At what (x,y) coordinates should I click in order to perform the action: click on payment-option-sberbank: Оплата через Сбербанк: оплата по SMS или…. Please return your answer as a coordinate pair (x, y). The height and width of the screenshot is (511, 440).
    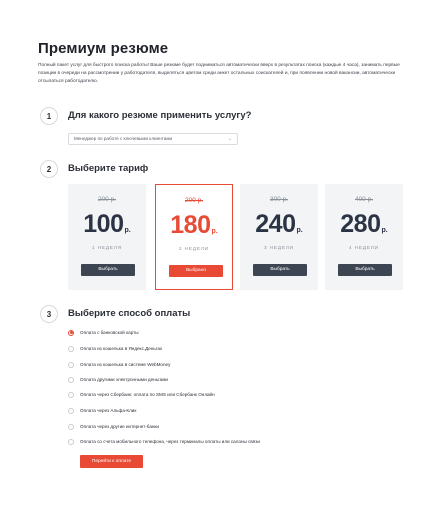
    Looking at the image, I should click on (141, 394).